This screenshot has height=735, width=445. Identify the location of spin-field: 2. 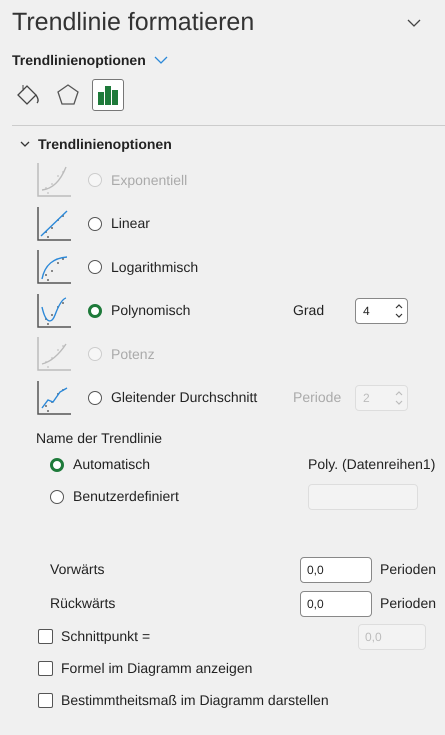
(381, 397).